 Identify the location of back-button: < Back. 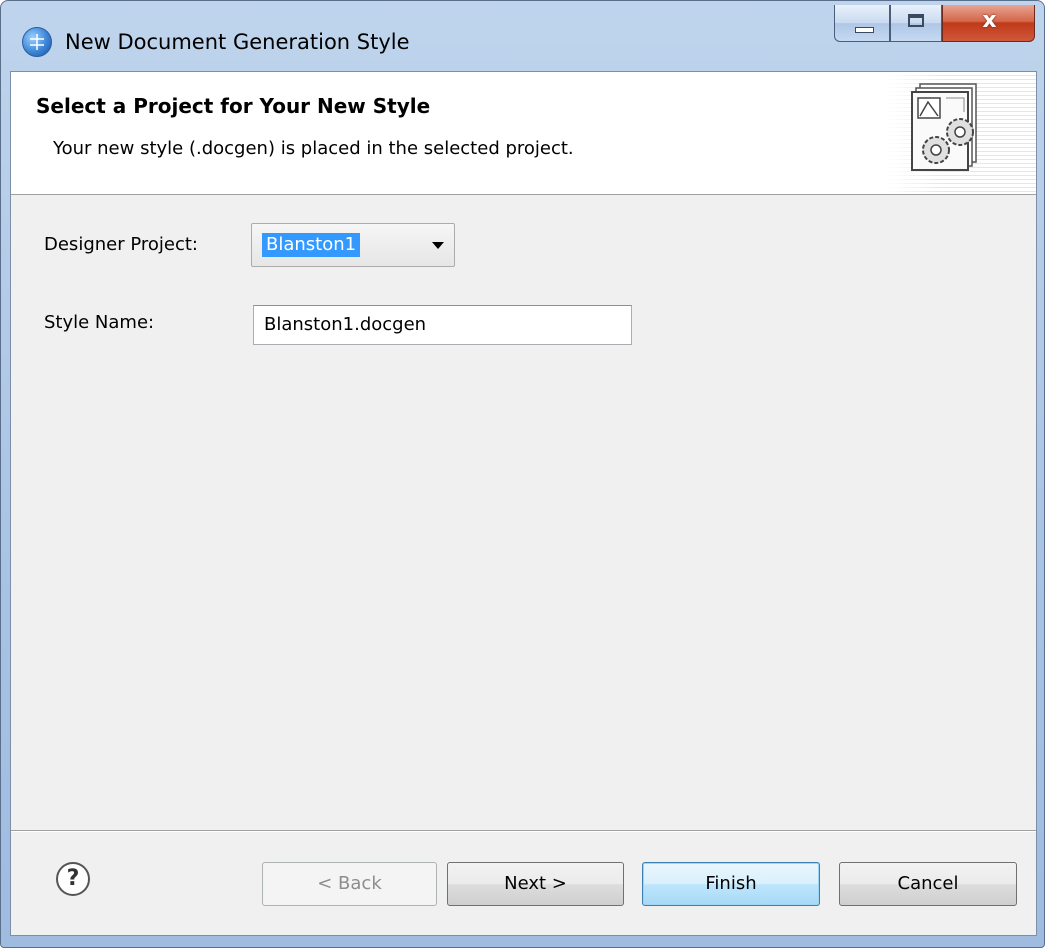
(349, 884).